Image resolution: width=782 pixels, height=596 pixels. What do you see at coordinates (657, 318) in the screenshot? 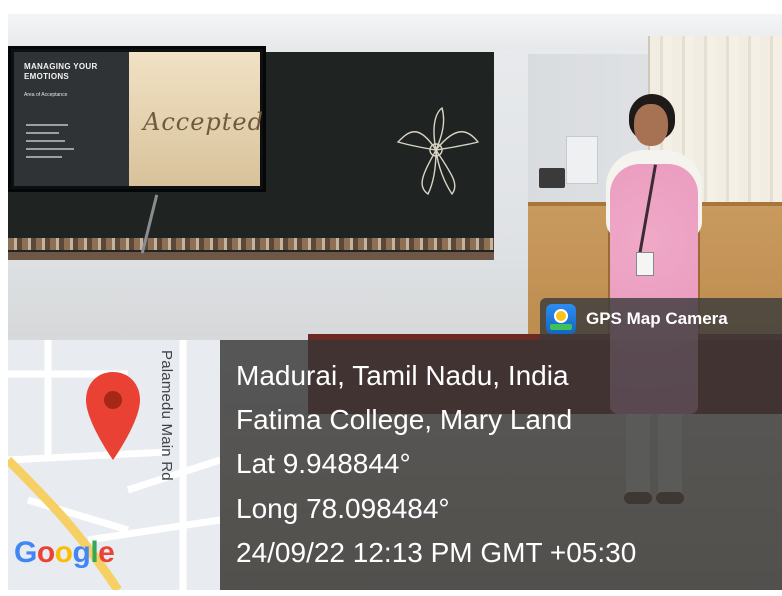
I see `gps-app-name: GPS Map Camera` at bounding box center [657, 318].